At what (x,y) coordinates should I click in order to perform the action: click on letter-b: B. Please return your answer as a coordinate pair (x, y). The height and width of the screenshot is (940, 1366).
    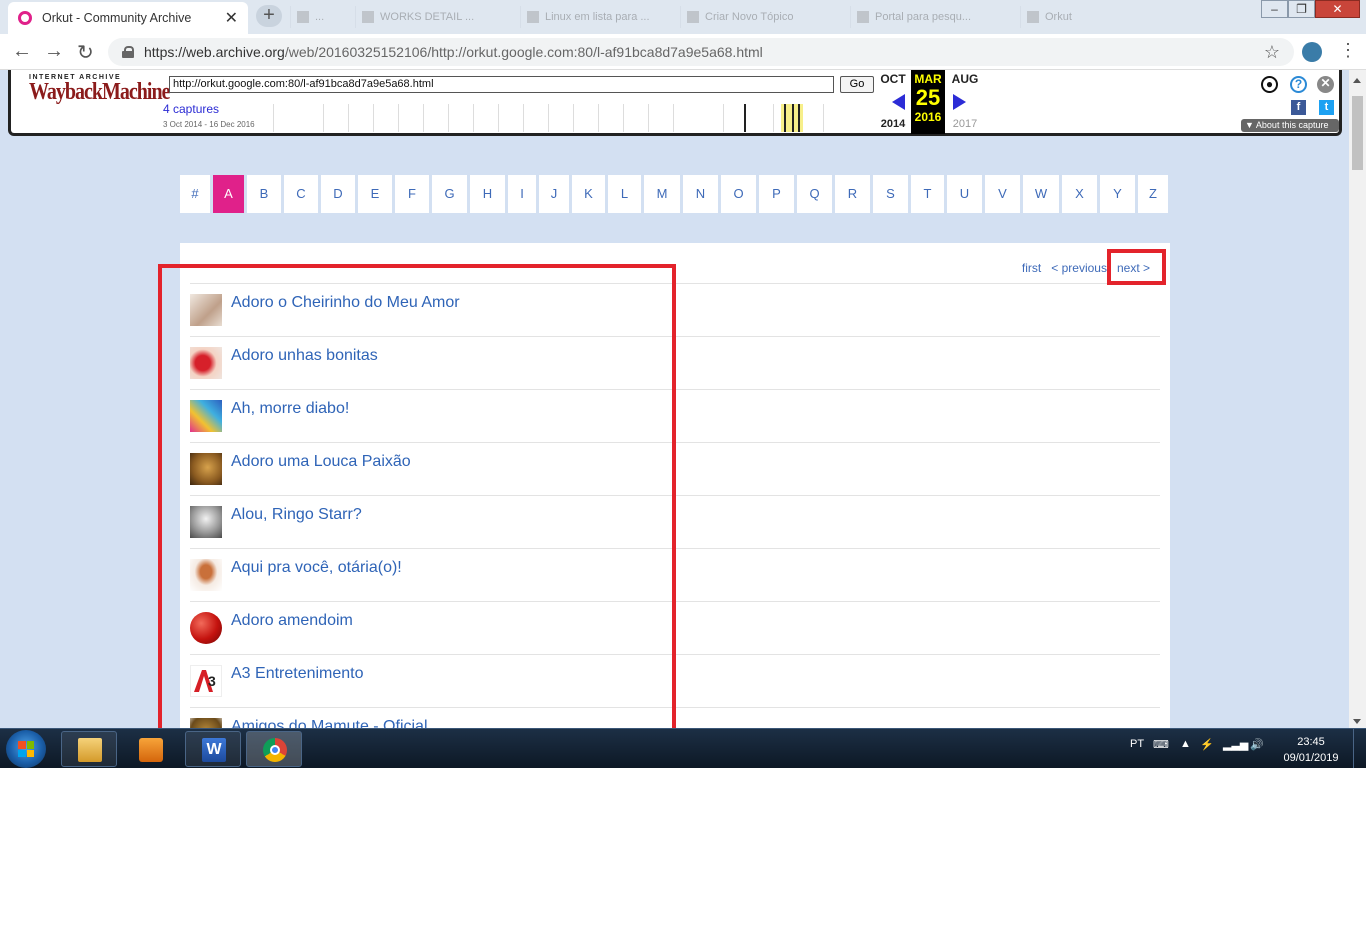
    Looking at the image, I should click on (264, 194).